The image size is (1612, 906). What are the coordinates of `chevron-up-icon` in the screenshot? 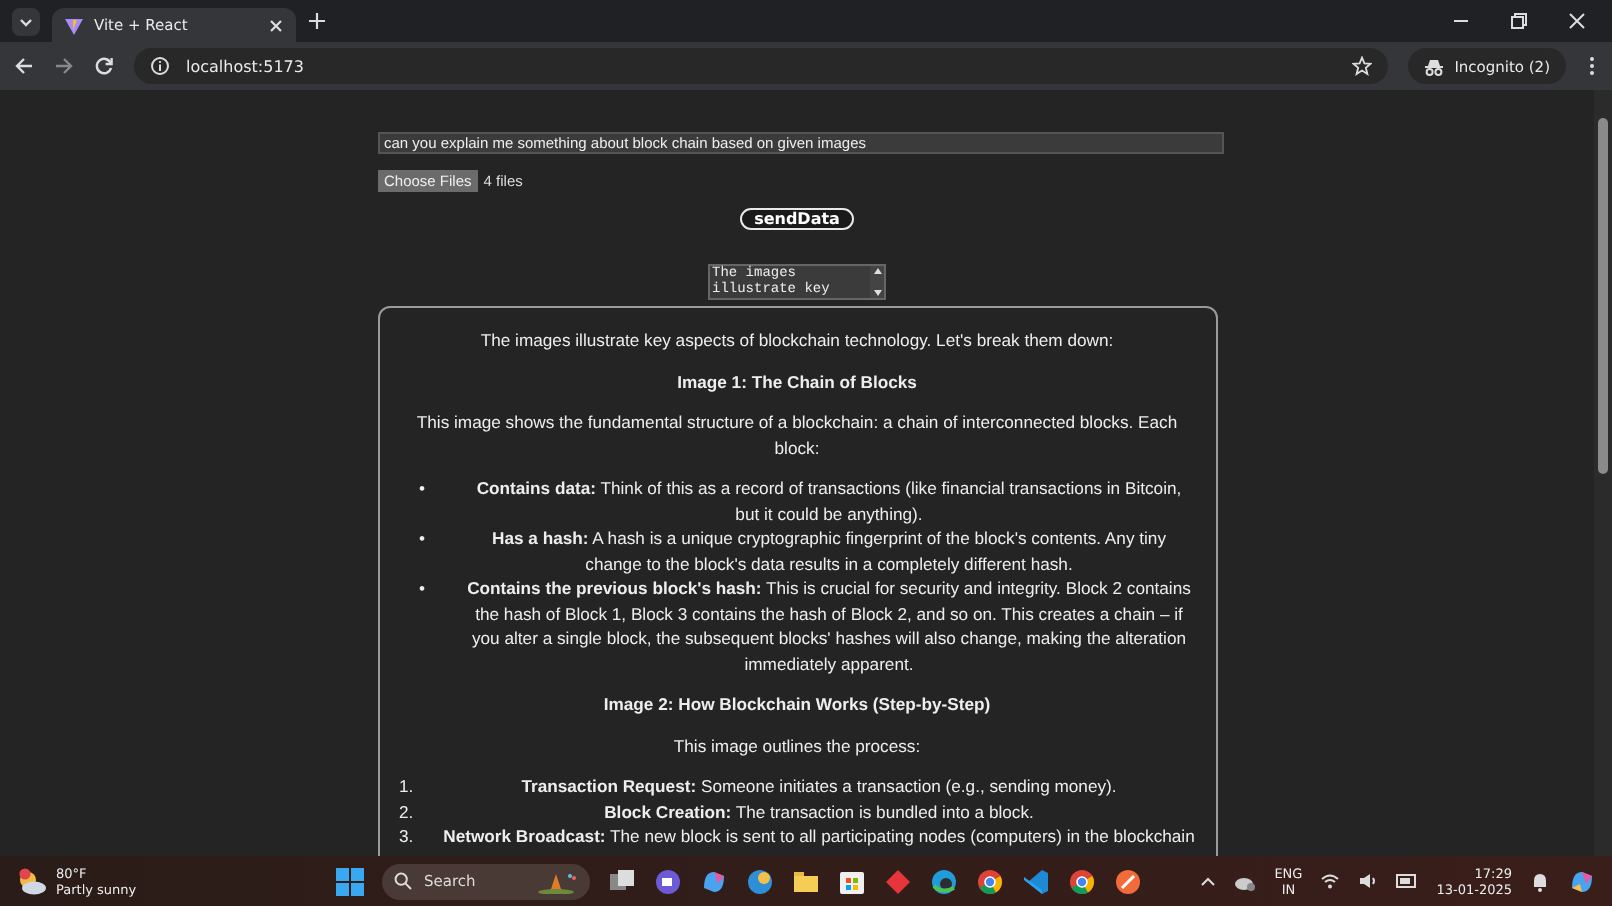 It's located at (1208, 881).